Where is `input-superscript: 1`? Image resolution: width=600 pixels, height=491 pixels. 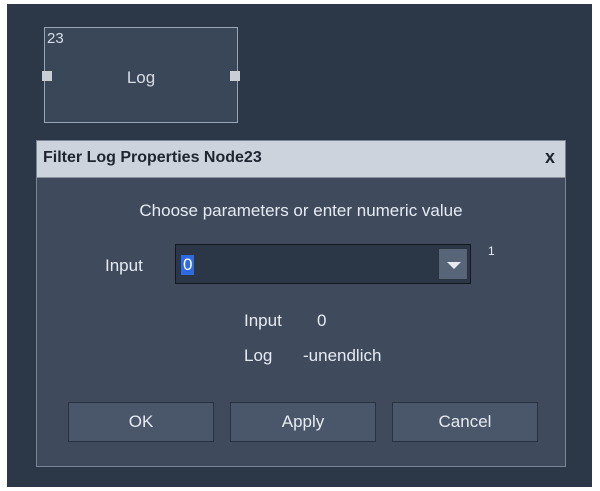
input-superscript: 1 is located at coordinates (491, 251).